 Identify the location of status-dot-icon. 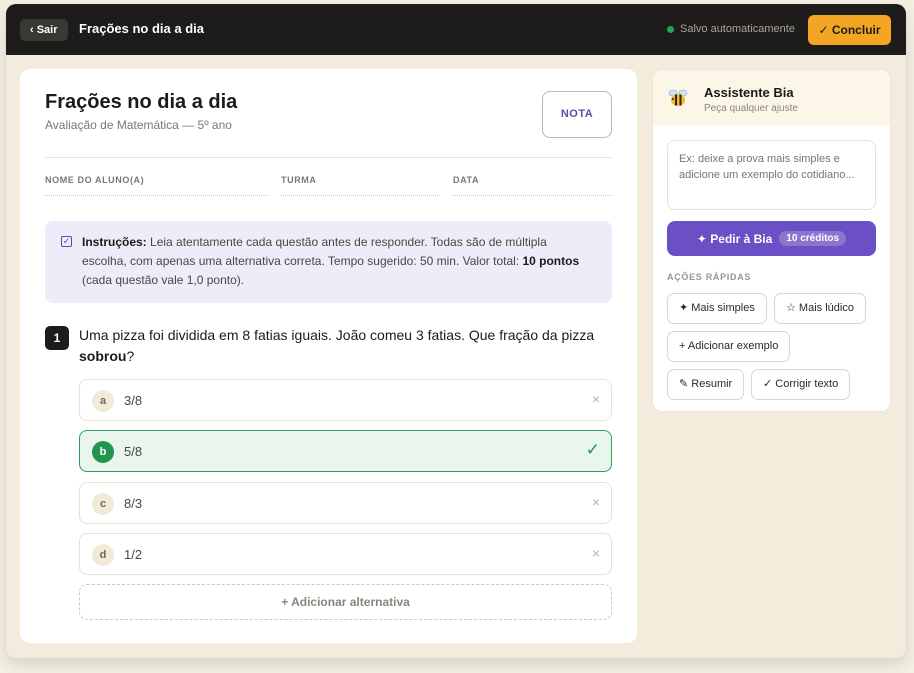
(670, 29).